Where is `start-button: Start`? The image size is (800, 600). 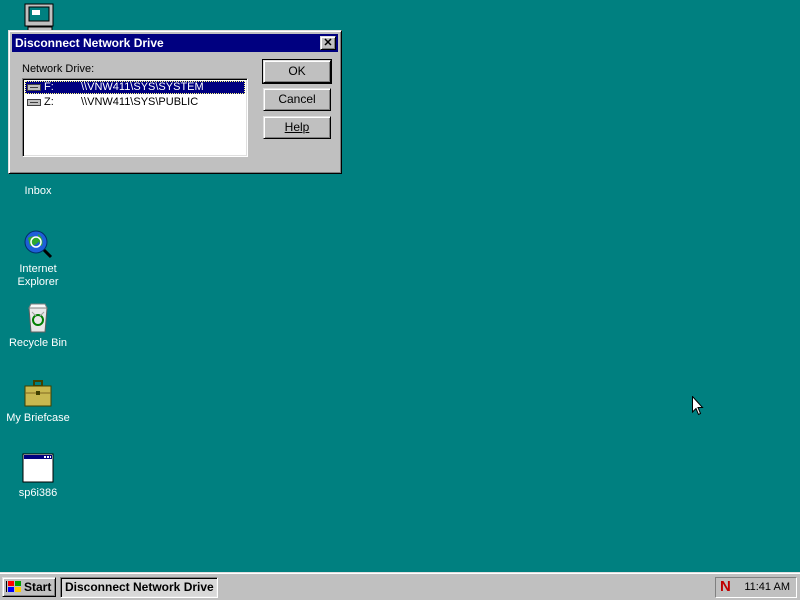 start-button: Start is located at coordinates (29, 587).